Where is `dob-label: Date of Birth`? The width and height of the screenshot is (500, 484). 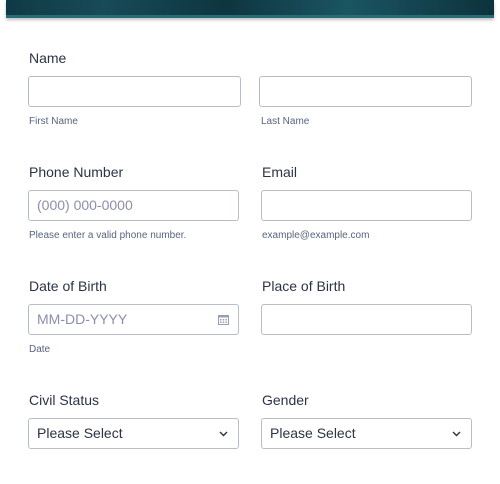
dob-label: Date of Birth is located at coordinates (68, 286).